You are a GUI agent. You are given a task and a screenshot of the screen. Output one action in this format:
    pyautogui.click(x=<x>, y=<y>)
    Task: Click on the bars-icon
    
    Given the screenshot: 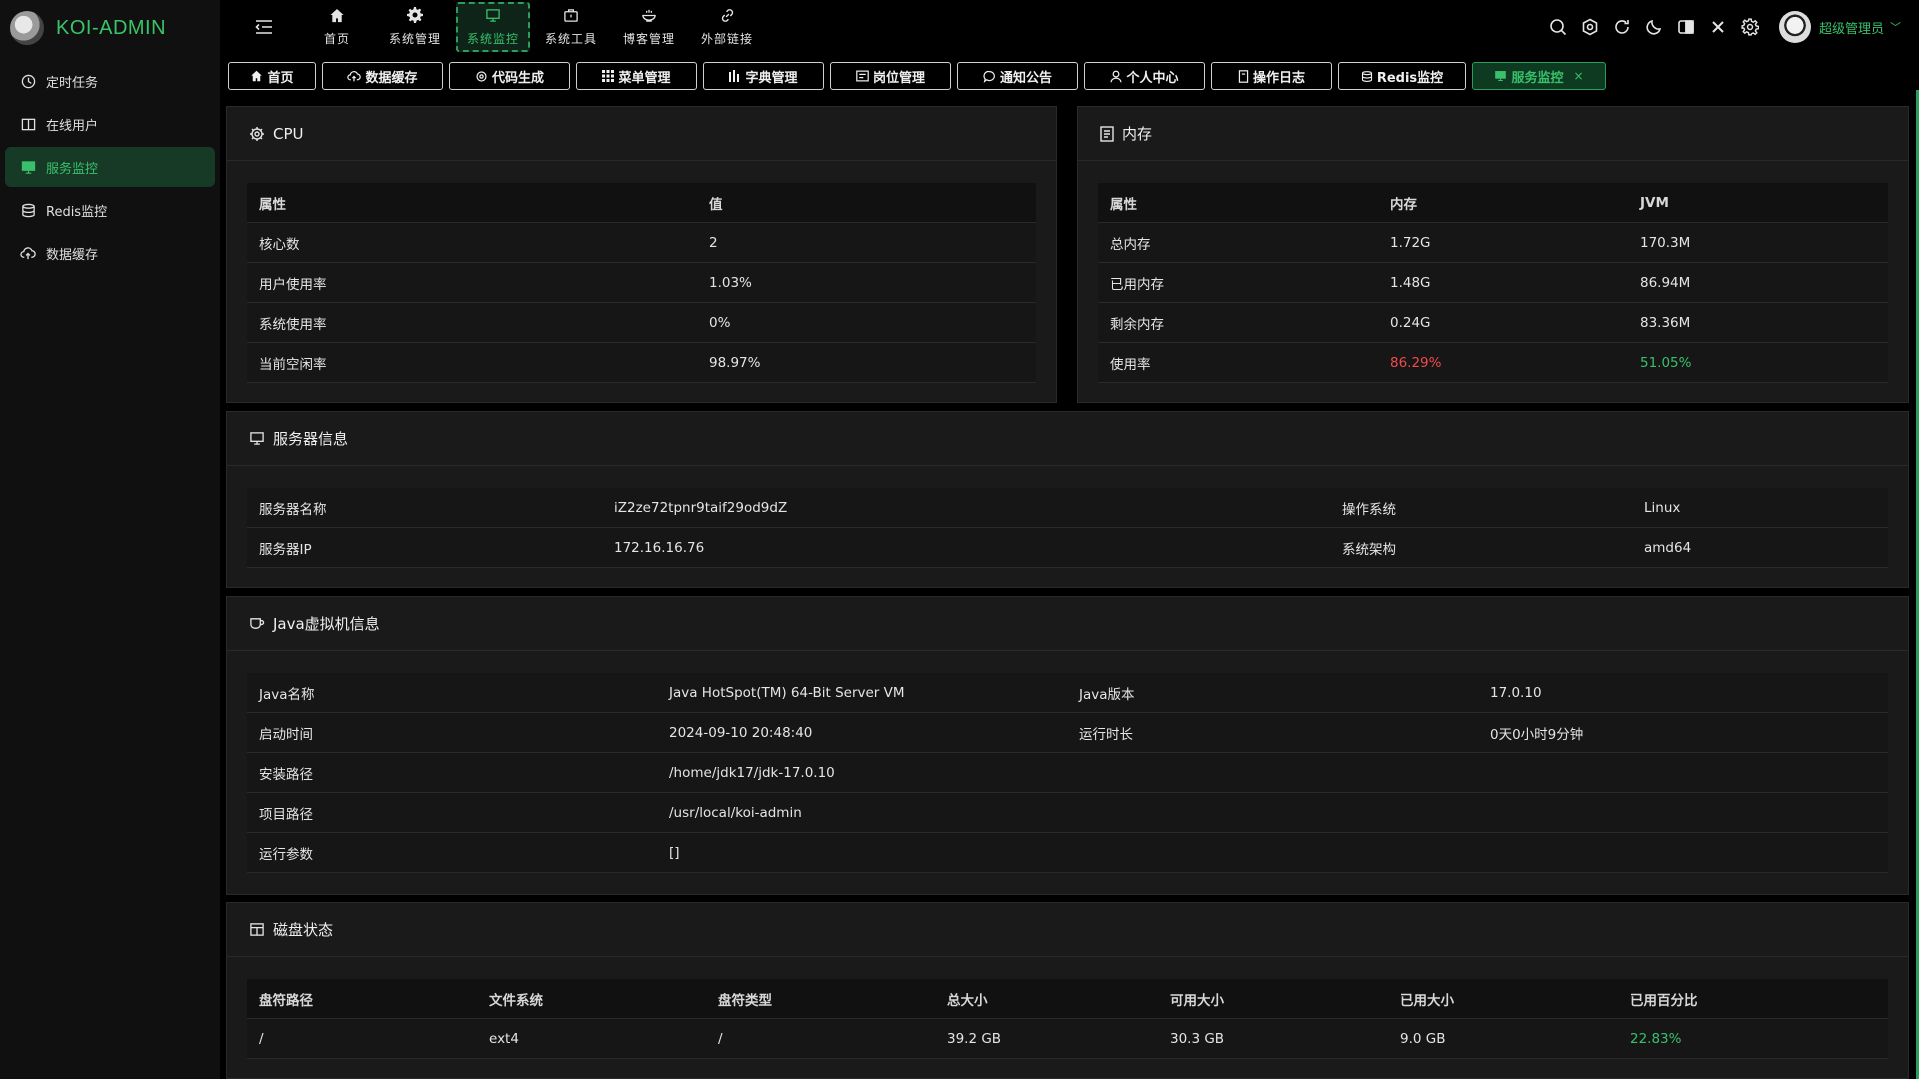 What is the action you would take?
    pyautogui.click(x=735, y=76)
    